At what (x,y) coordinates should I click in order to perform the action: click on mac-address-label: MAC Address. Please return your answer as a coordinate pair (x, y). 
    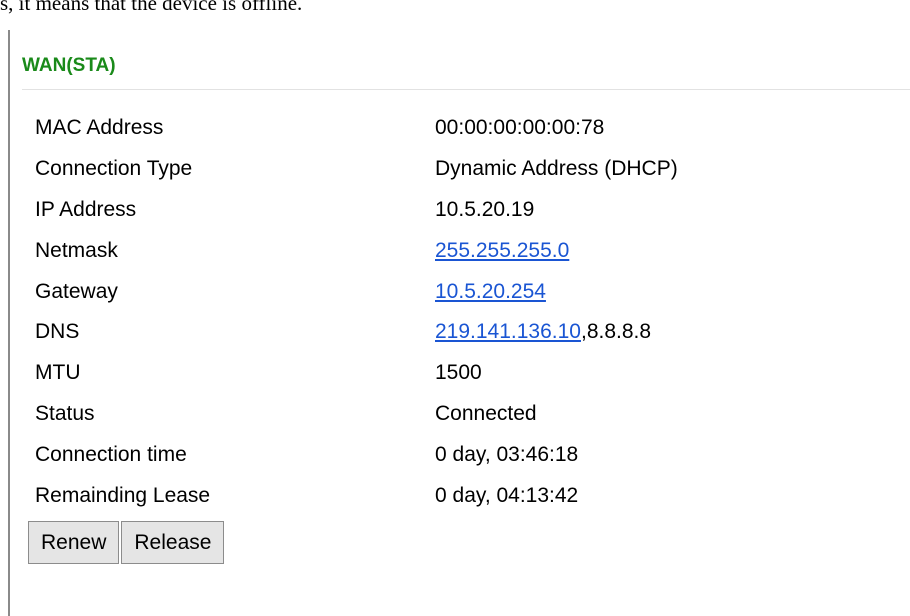
    Looking at the image, I should click on (99, 127).